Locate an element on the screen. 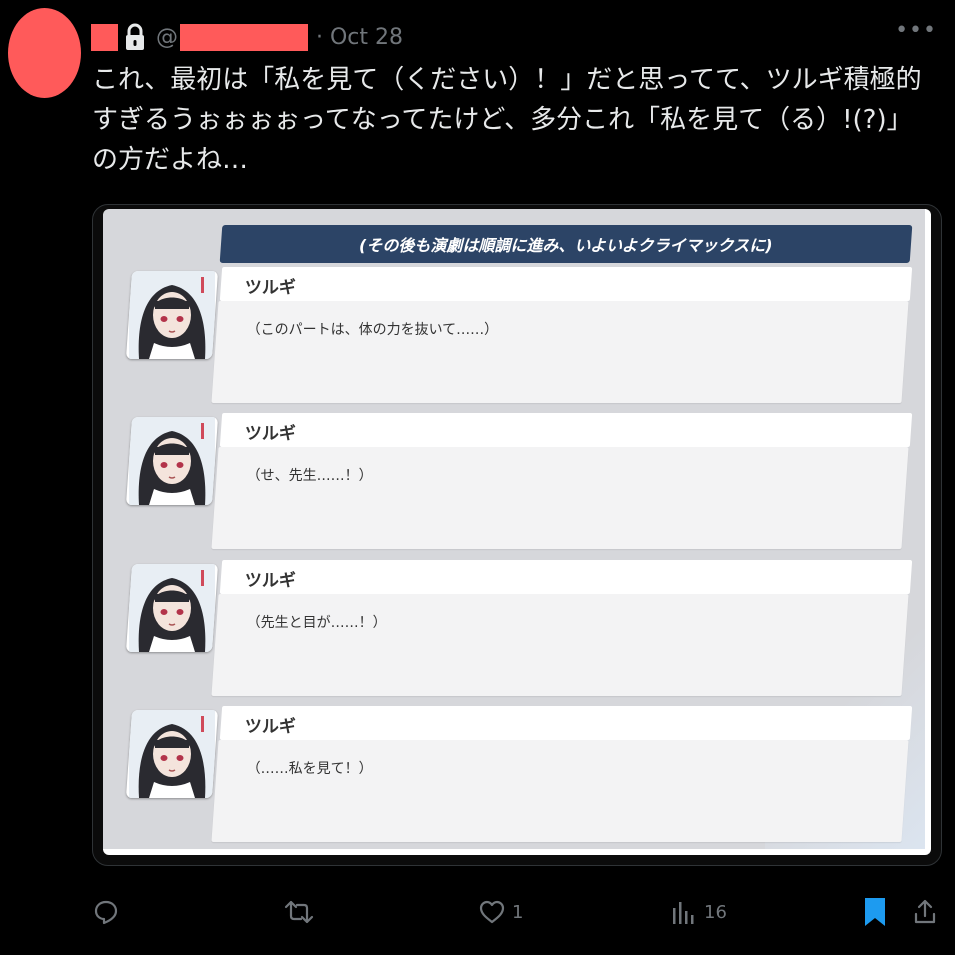  dialogue-box: （せ、先生……！） is located at coordinates (560, 498).